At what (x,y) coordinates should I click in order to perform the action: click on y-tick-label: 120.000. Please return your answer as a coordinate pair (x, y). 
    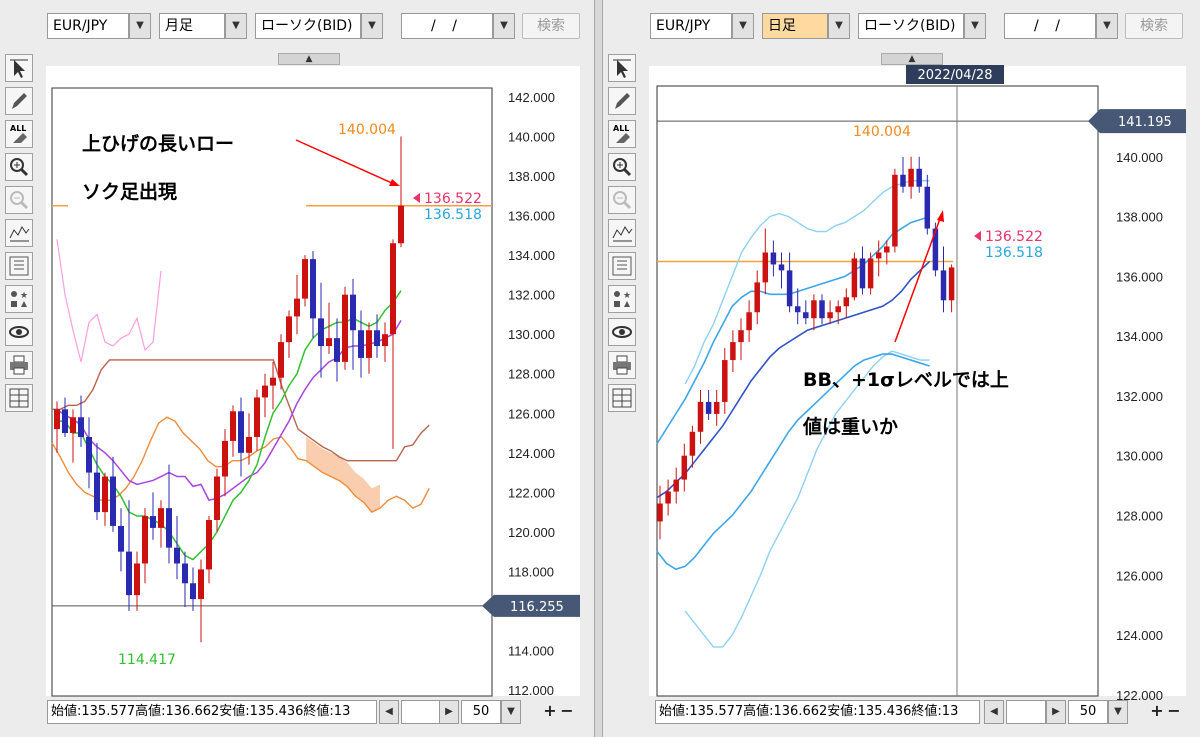
    Looking at the image, I should click on (531, 532).